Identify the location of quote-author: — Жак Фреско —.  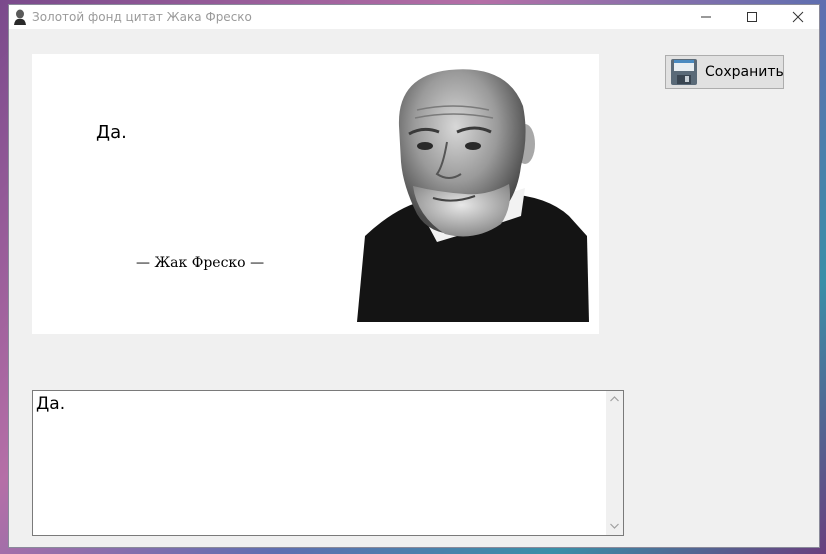
(200, 263).